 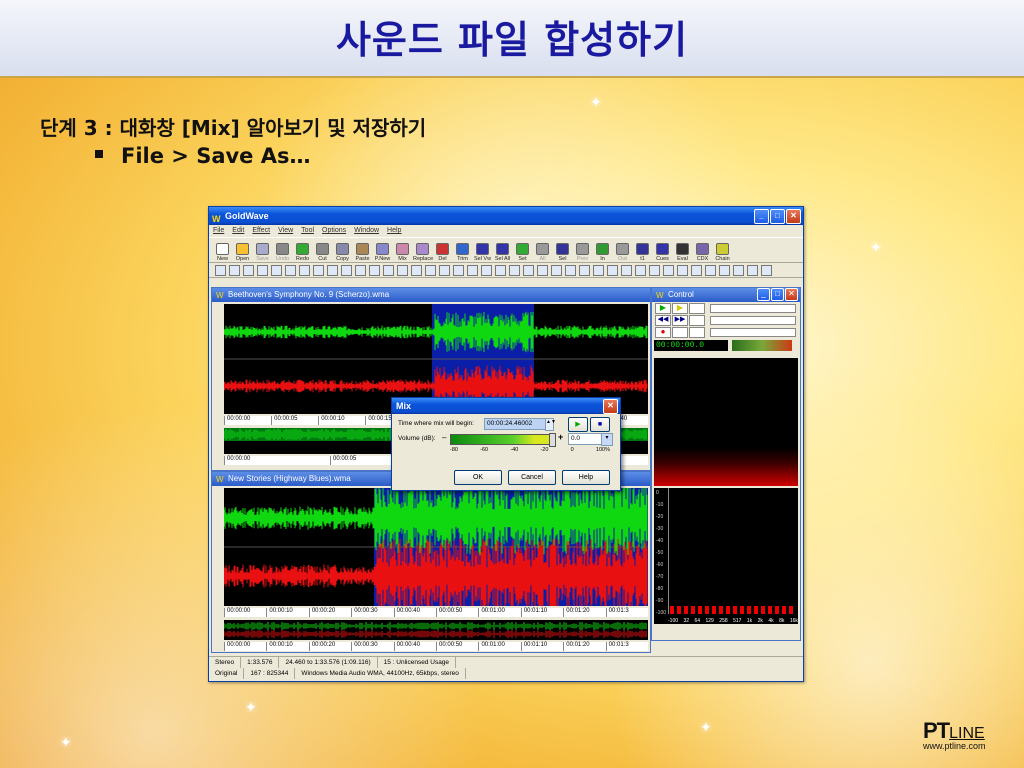 What do you see at coordinates (761, 216) in the screenshot?
I see `minimize-button: _` at bounding box center [761, 216].